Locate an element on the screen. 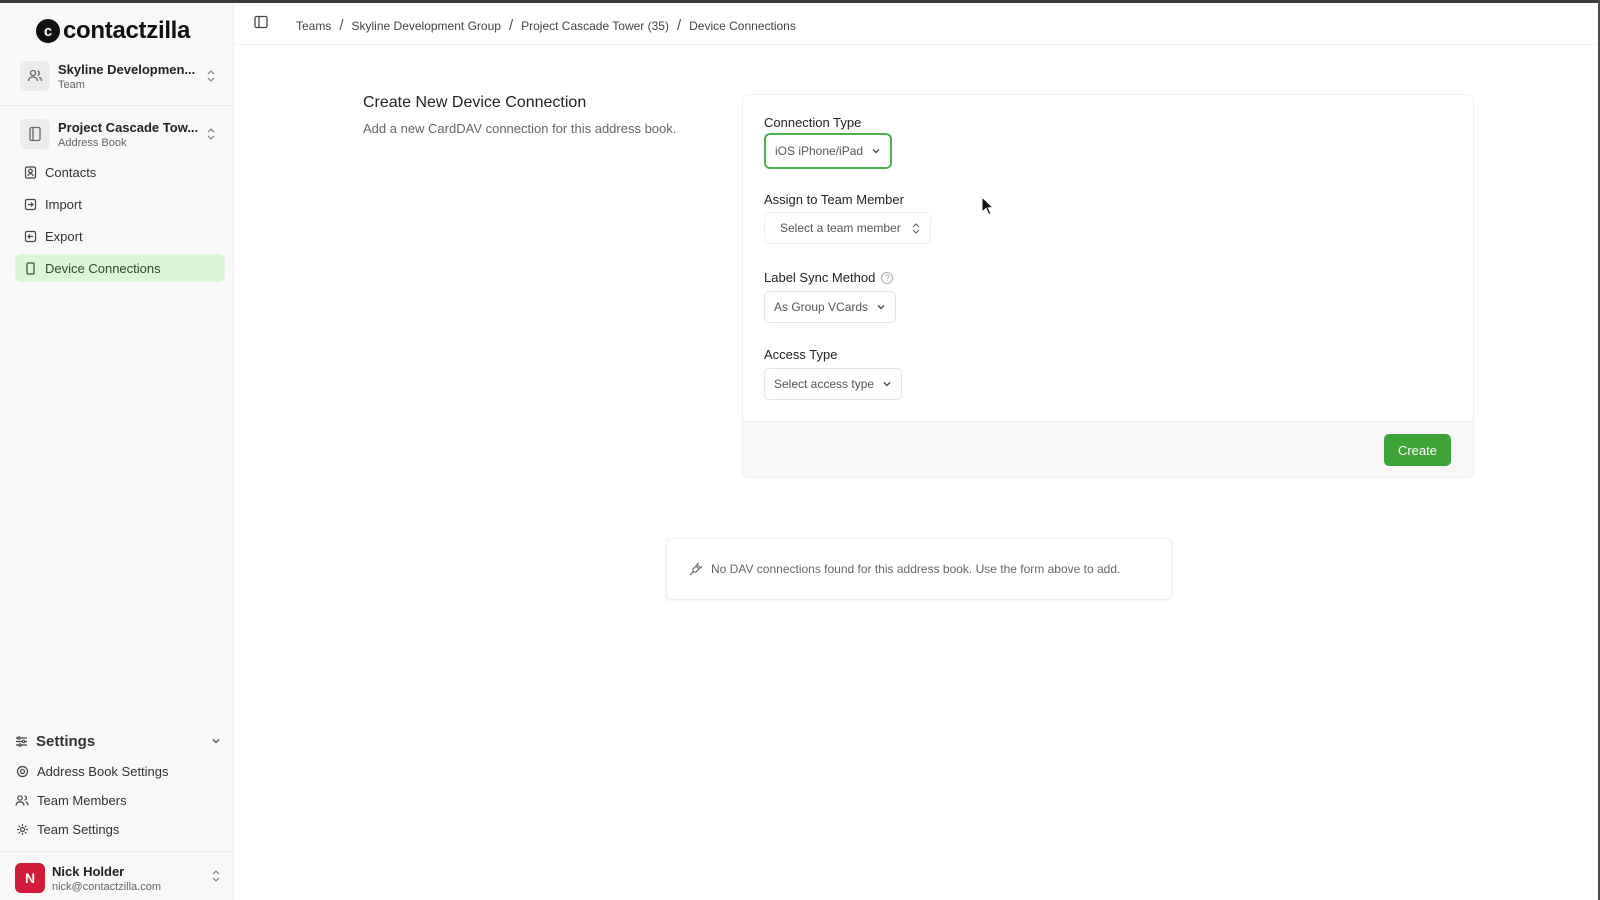  book-icon is located at coordinates (35, 134).